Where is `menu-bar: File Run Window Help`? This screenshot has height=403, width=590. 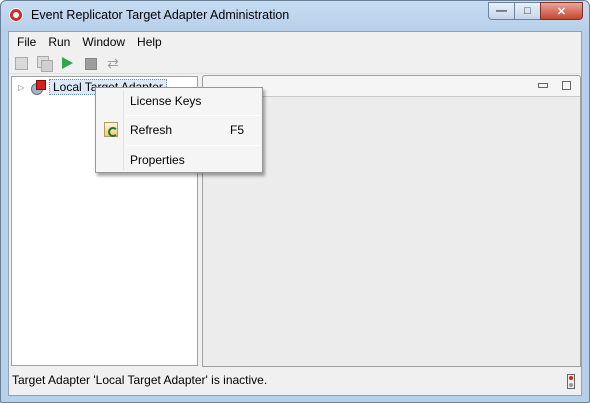
menu-bar: File Run Window Help is located at coordinates (295, 42).